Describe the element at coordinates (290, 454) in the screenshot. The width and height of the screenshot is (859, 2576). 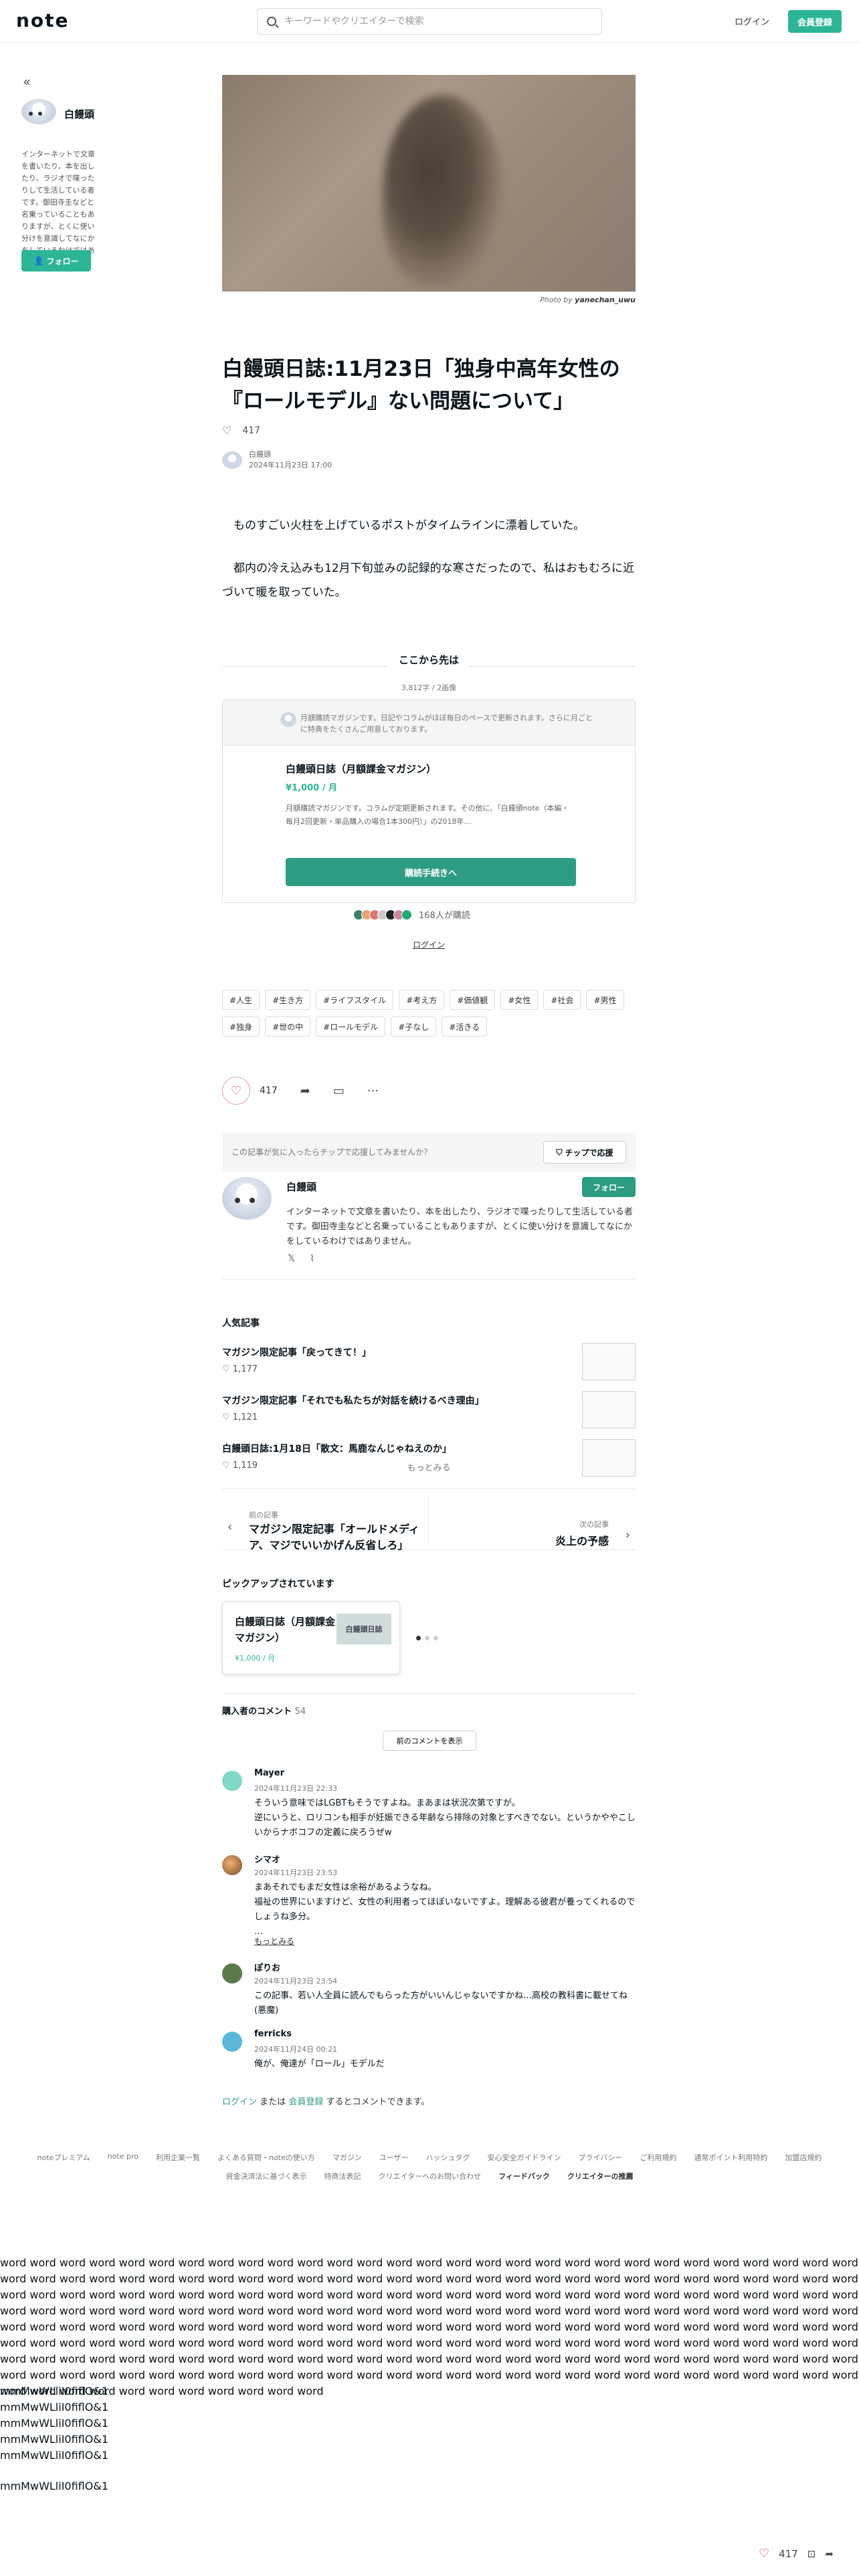
I see `author-name: 白饅頭` at that location.